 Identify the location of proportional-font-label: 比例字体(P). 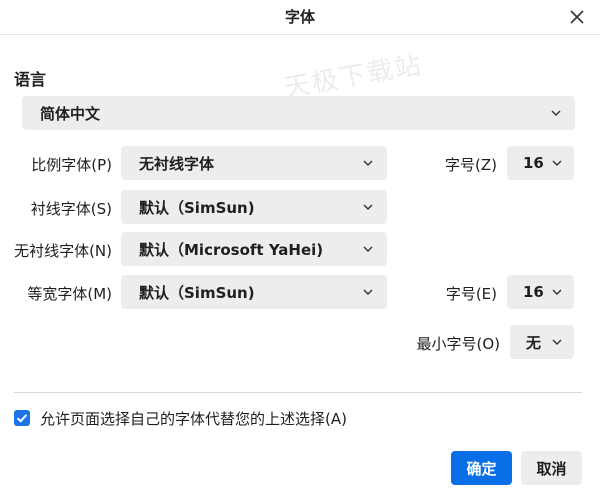
(71, 165).